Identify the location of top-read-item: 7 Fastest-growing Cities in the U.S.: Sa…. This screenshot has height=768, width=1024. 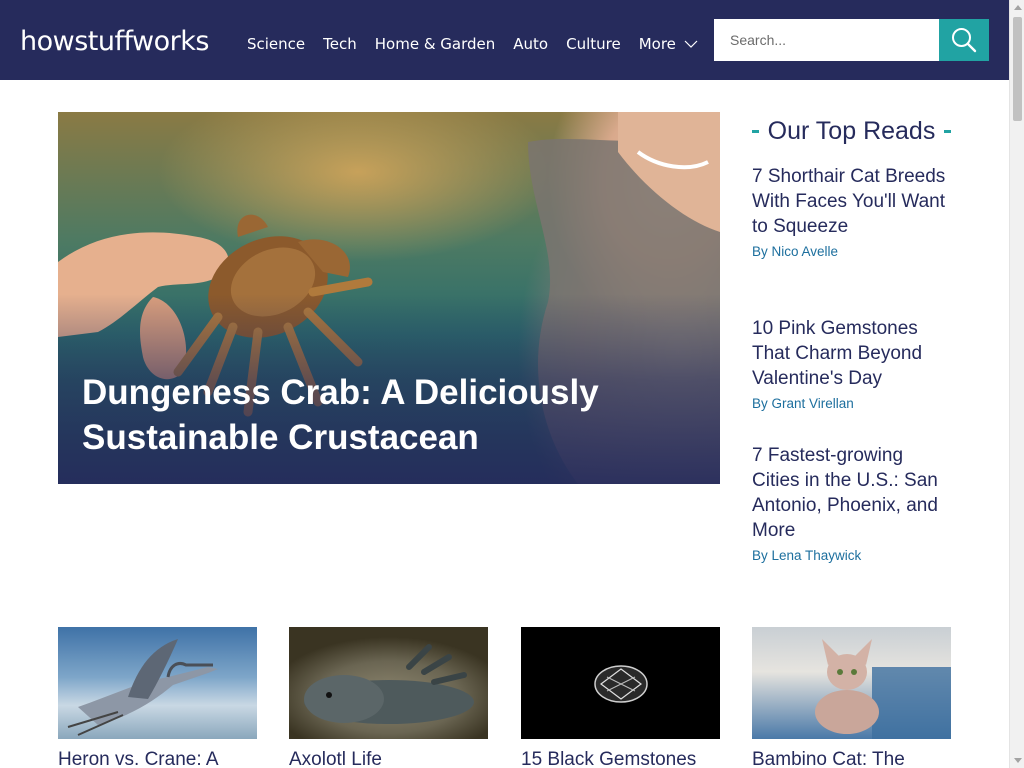
(851, 504).